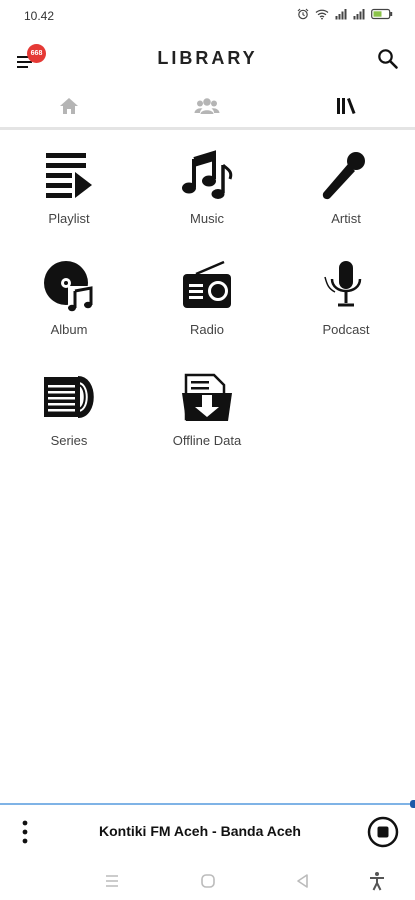 This screenshot has width=415, height=900. I want to click on library-item-album: Album, so click(69, 303).